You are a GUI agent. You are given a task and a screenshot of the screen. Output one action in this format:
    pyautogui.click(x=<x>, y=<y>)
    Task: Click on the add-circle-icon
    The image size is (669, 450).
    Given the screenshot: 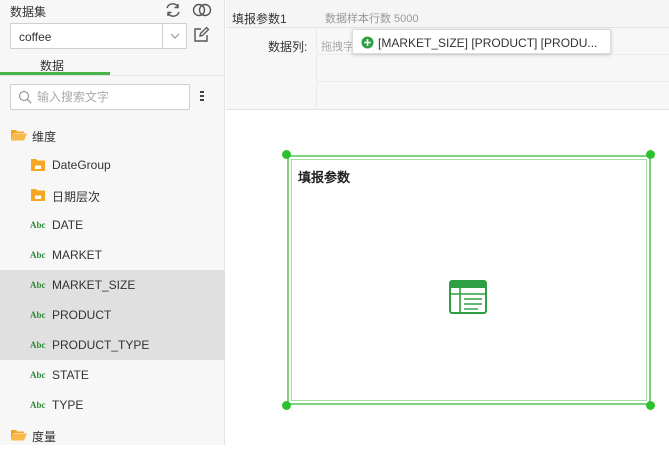 What is the action you would take?
    pyautogui.click(x=367, y=42)
    